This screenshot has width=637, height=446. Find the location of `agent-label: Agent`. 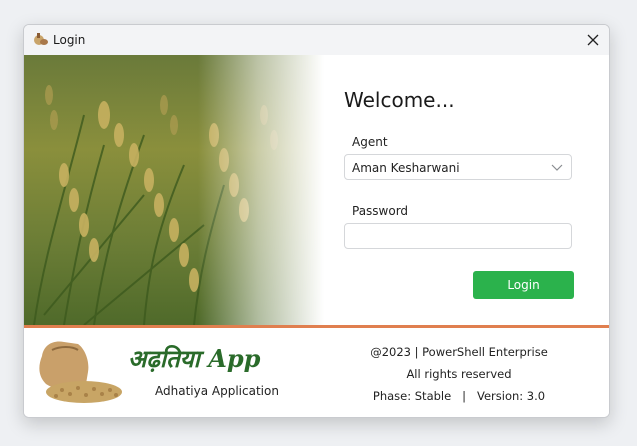

agent-label: Agent is located at coordinates (370, 142).